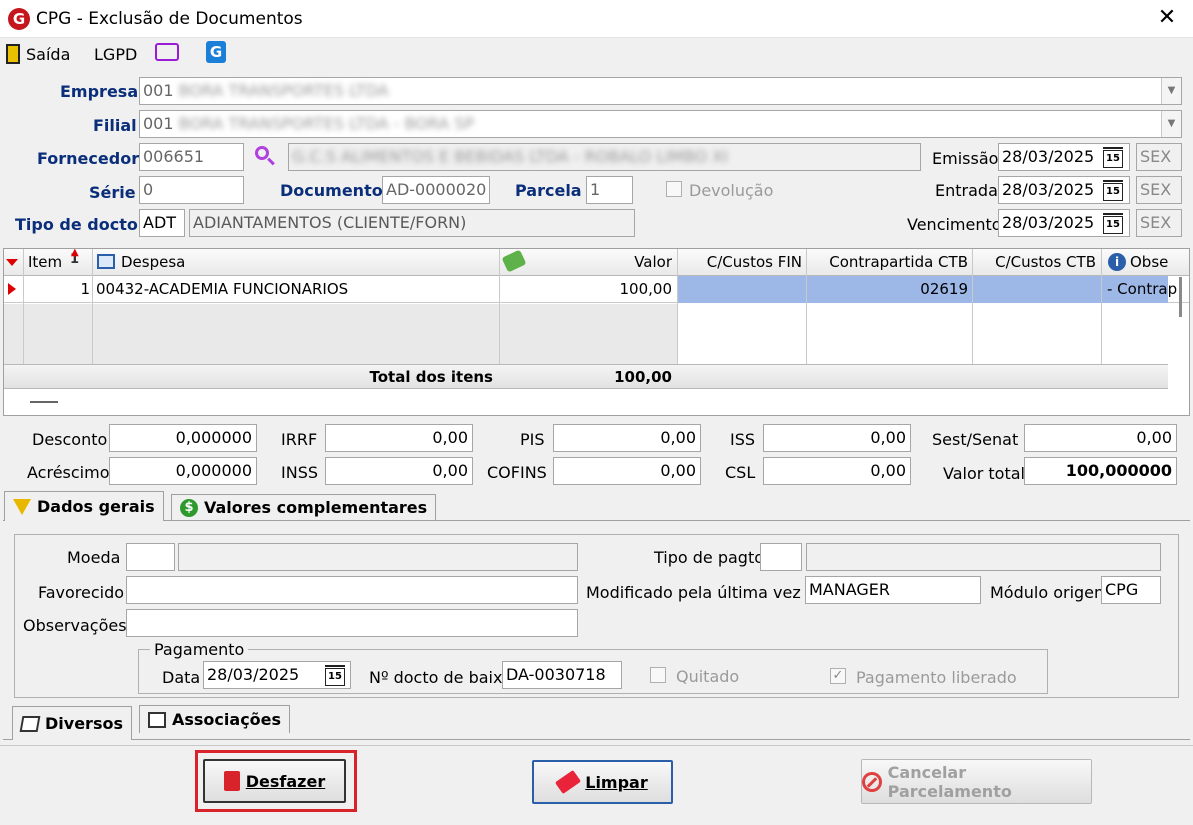 Image resolution: width=1193 pixels, height=825 pixels. Describe the element at coordinates (709, 592) in the screenshot. I see `modificado-label: Modificado pela última vez por` at that location.